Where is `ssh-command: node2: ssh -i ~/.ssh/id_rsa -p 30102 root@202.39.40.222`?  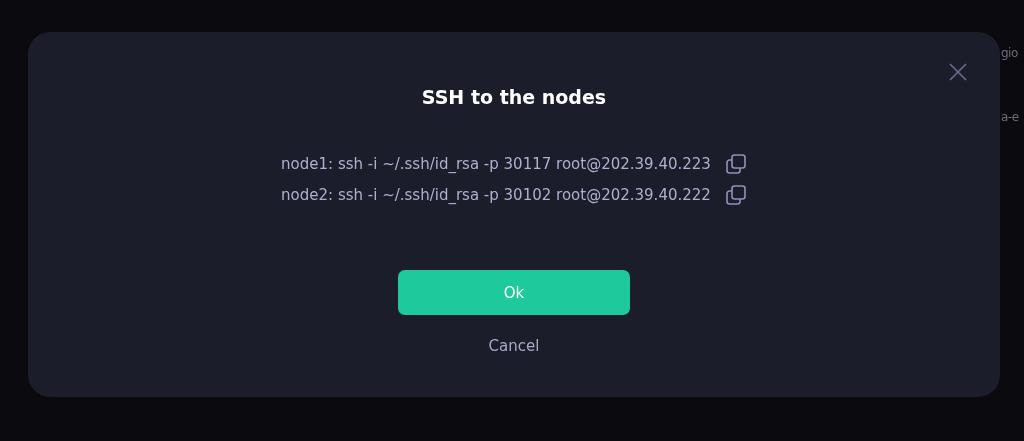
ssh-command: node2: ssh -i ~/.ssh/id_rsa -p 30102 root@202.39.40.222 is located at coordinates (496, 195).